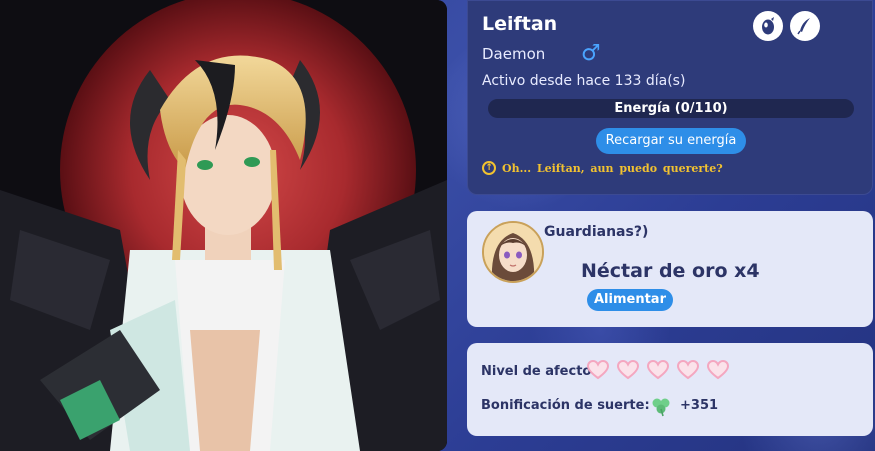 The width and height of the screenshot is (875, 451). Describe the element at coordinates (584, 81) in the screenshot. I see `activity-status: Activo desde hace 133 día(s)` at that location.